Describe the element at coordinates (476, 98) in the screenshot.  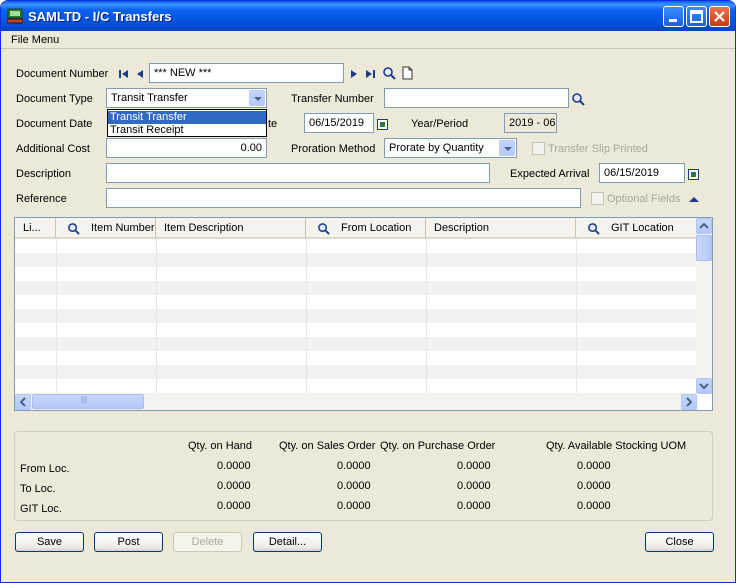
I see `transfer-number-input` at that location.